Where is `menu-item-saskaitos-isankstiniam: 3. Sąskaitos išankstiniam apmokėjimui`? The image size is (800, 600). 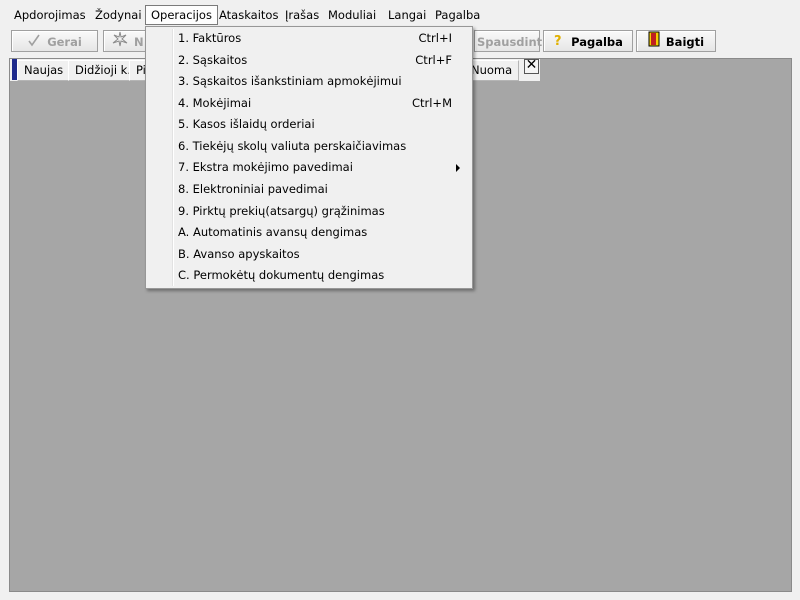
menu-item-saskaitos-isankstiniam: 3. Sąskaitos išankstiniam apmokėjimui is located at coordinates (309, 81).